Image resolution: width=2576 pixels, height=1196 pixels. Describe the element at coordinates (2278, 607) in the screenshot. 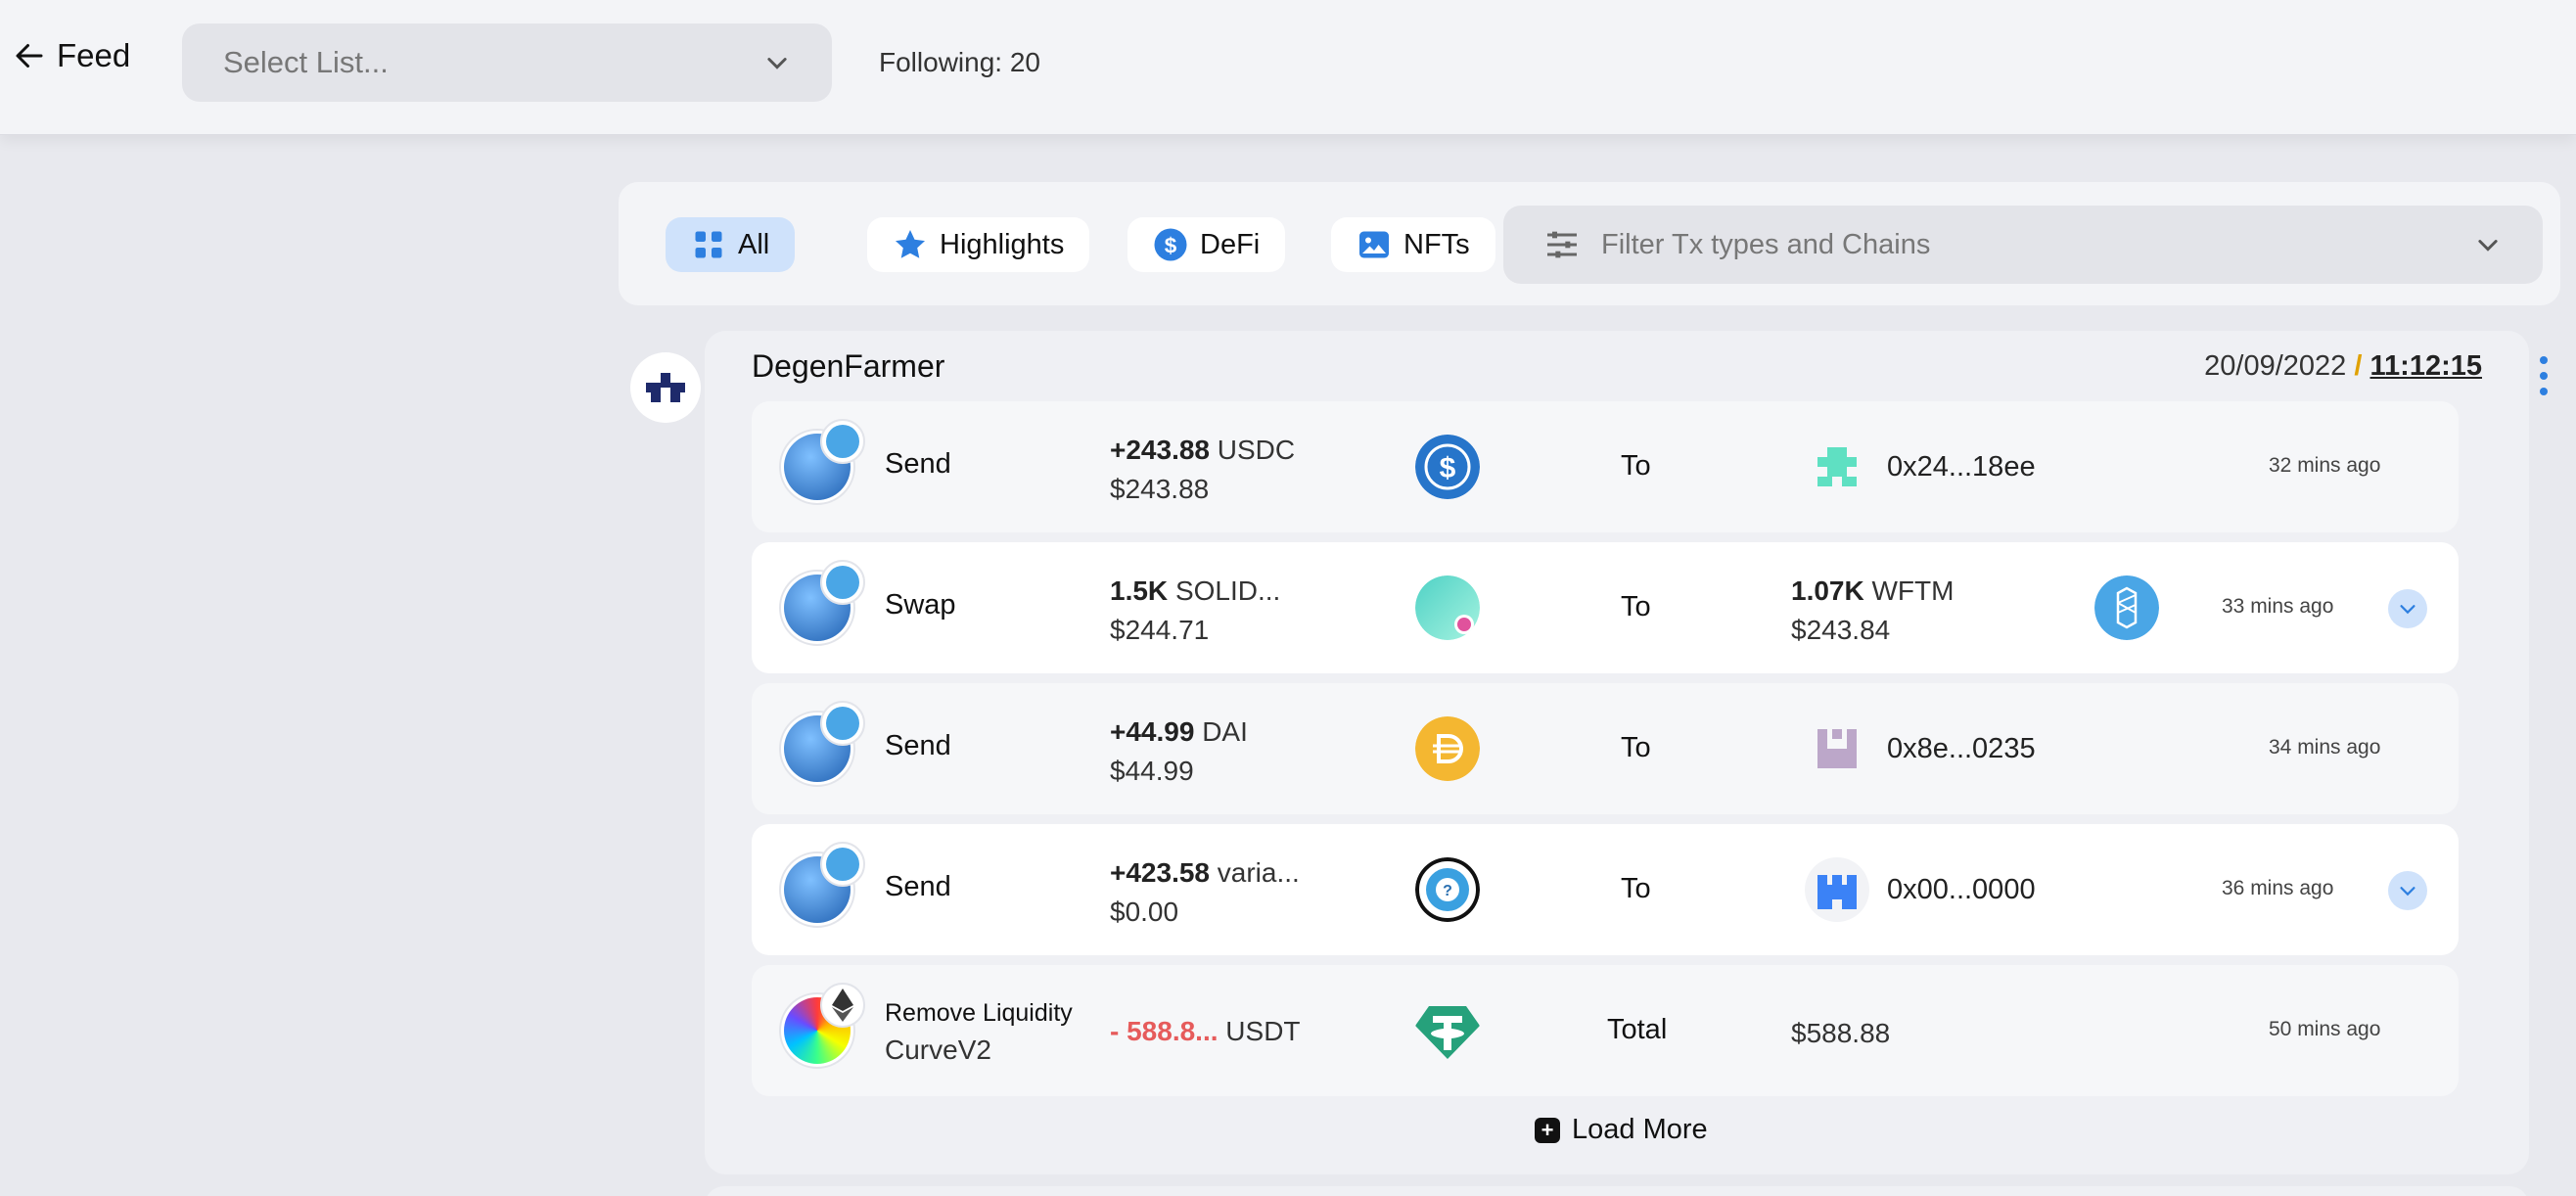

I see `tx-time-ago: 33 mins ago` at that location.